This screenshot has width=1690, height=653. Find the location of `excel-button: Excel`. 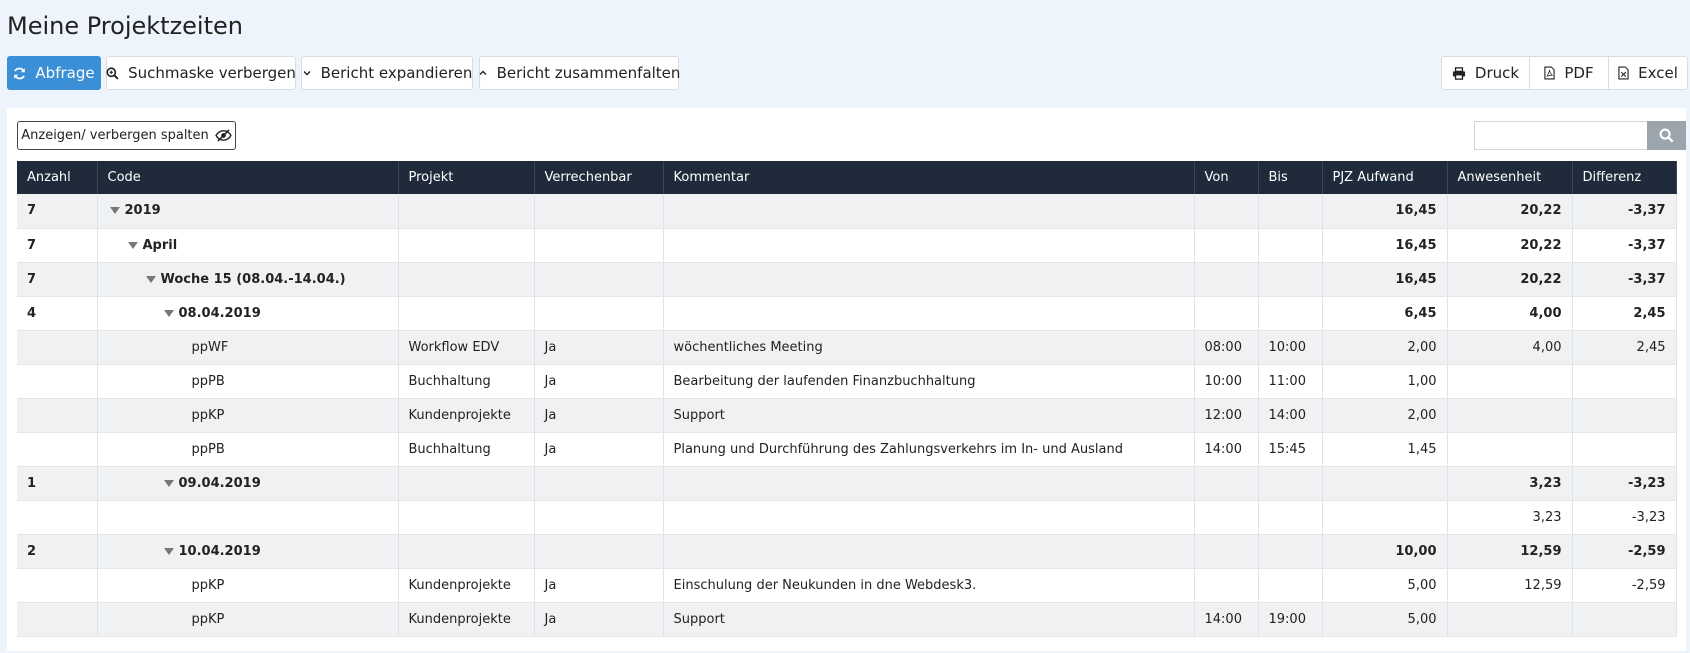

excel-button: Excel is located at coordinates (1648, 73).